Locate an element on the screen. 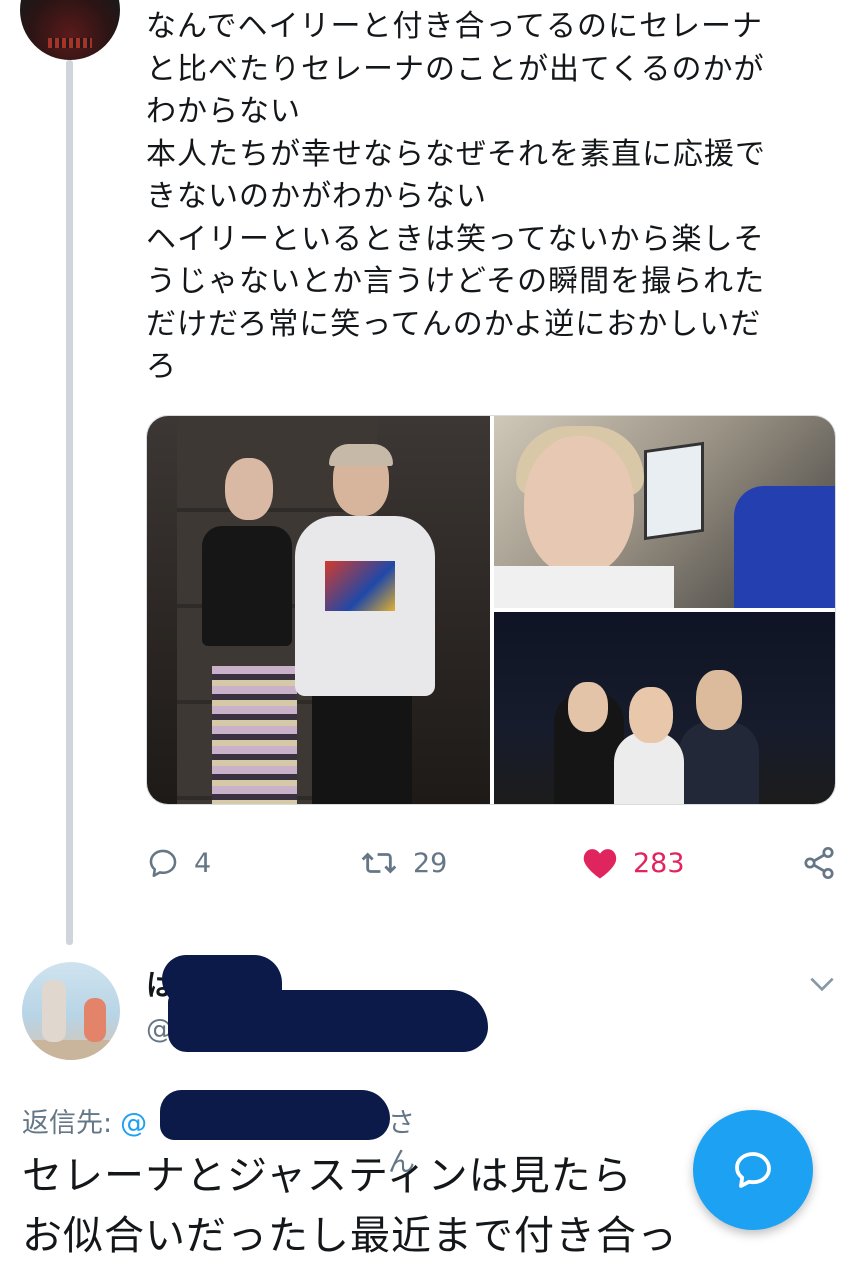  tweet-line: うじゃないとか言うけどその瞬間を撮られた is located at coordinates (456, 281).